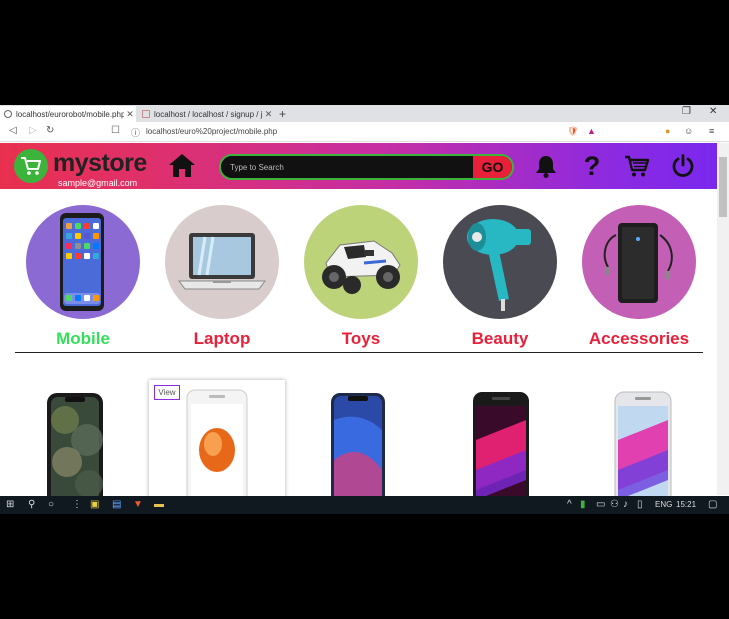 The image size is (729, 619). What do you see at coordinates (361, 339) in the screenshot?
I see `category-label: Toys` at bounding box center [361, 339].